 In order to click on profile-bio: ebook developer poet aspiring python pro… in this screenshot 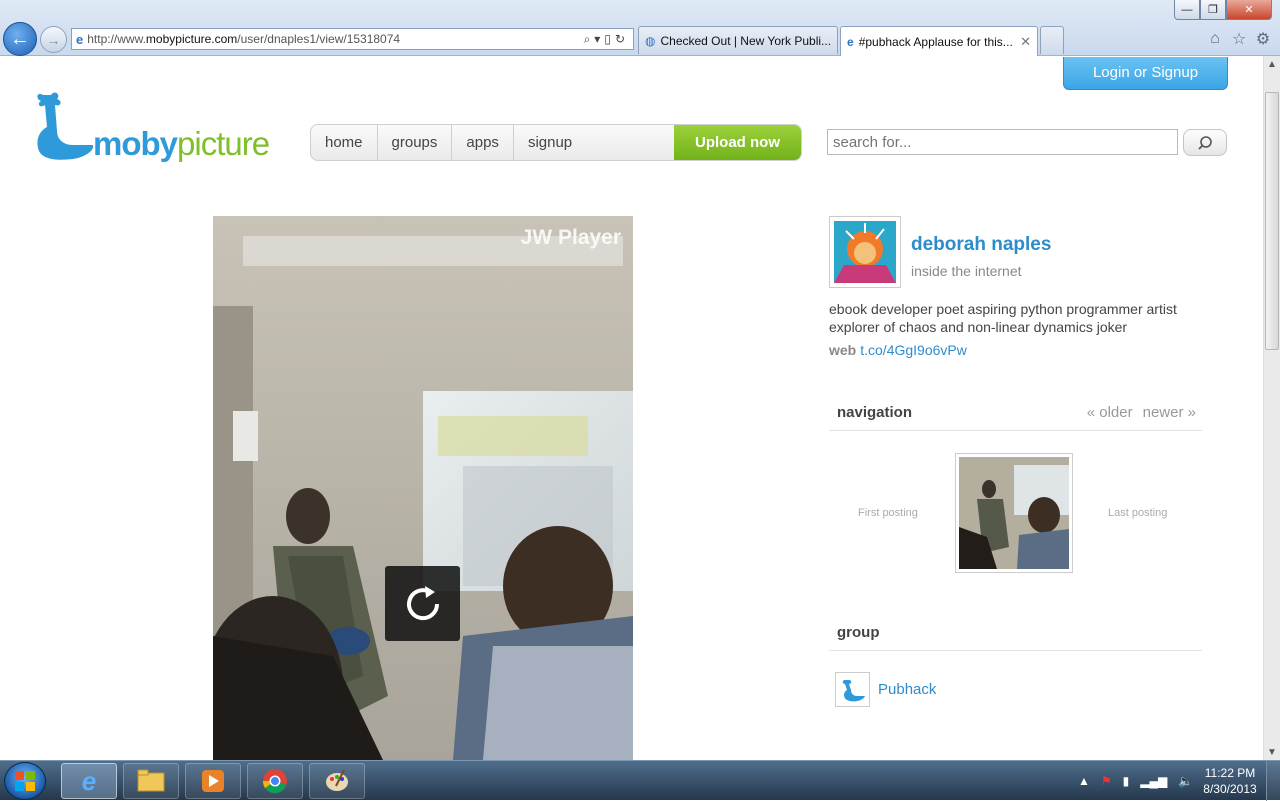, I will do `click(1003, 318)`.